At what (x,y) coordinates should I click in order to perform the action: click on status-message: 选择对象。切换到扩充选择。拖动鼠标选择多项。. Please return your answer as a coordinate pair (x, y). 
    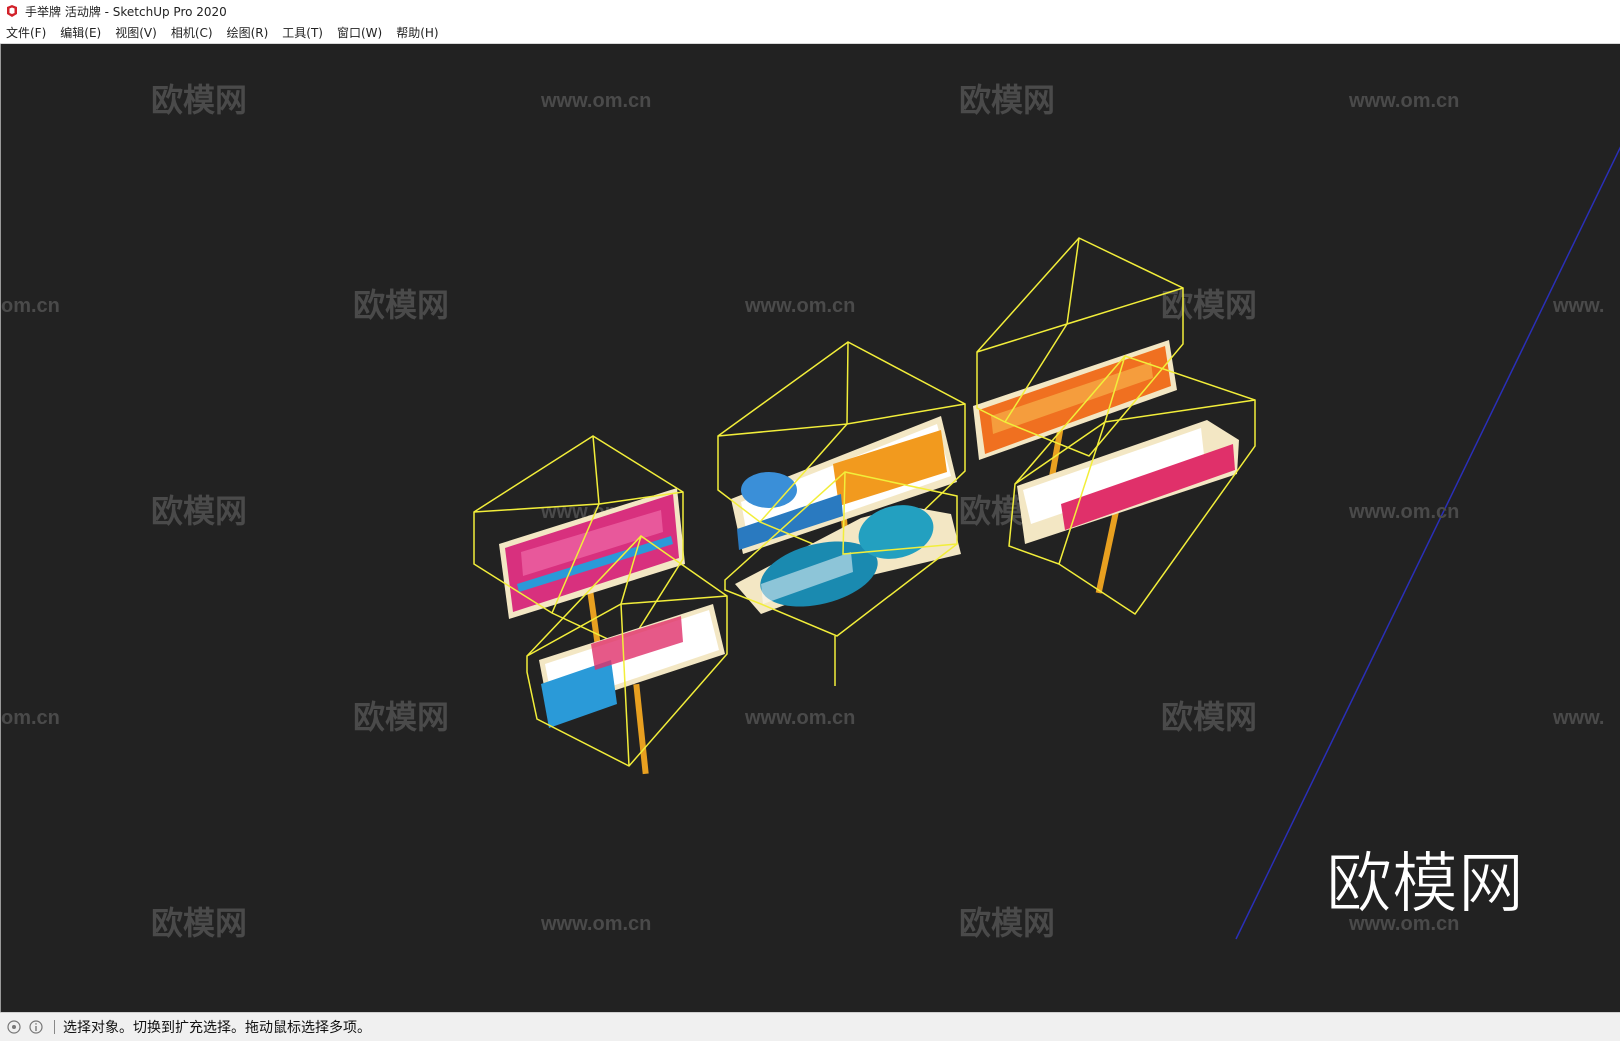
    Looking at the image, I should click on (217, 1028).